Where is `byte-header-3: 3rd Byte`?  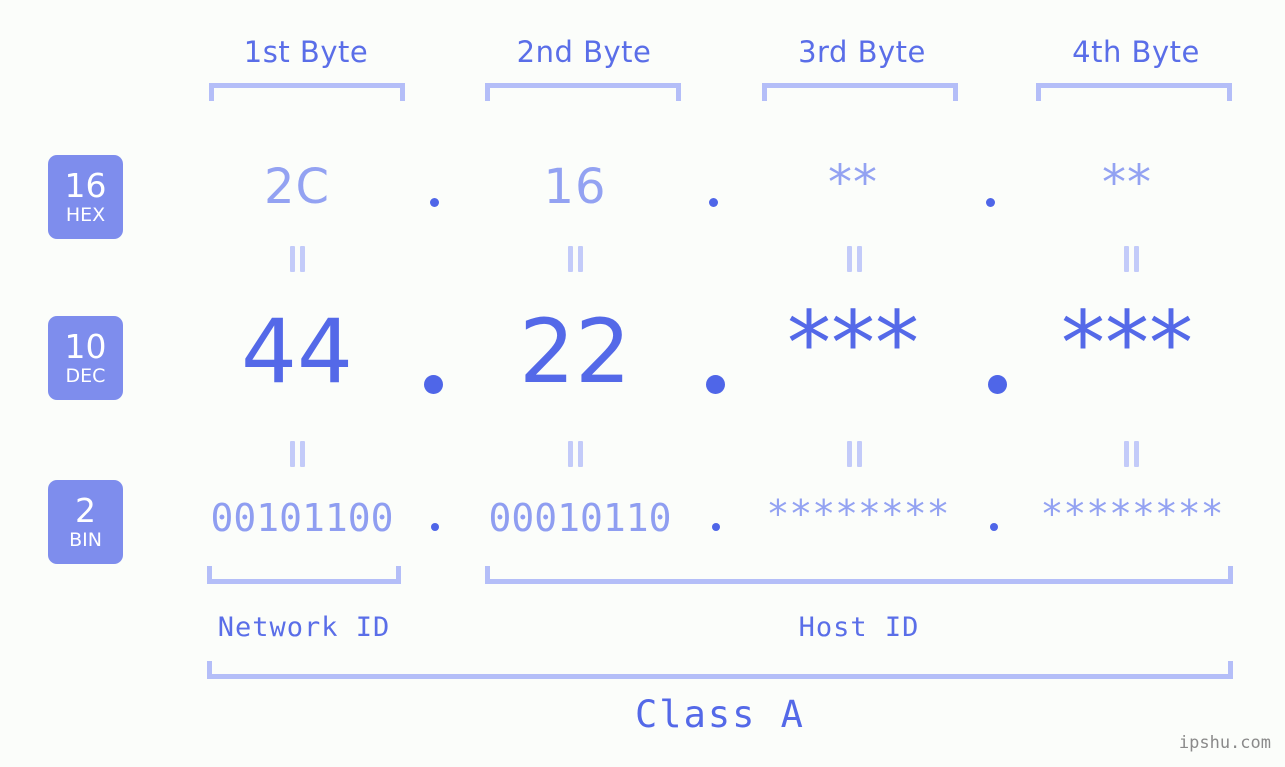
byte-header-3: 3rd Byte is located at coordinates (862, 52).